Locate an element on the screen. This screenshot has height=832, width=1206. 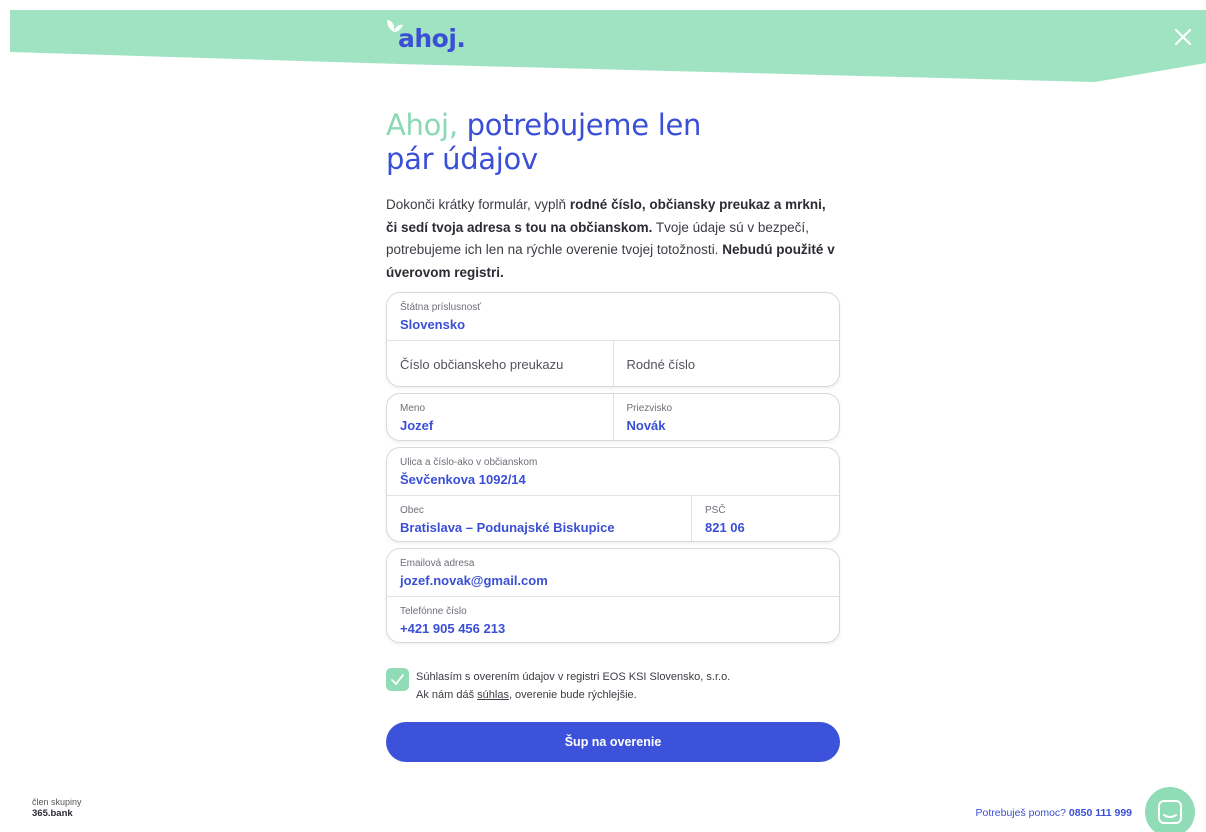
help-contact: Potrebuješ pomoc? 0850 111 999 is located at coordinates (1054, 813).